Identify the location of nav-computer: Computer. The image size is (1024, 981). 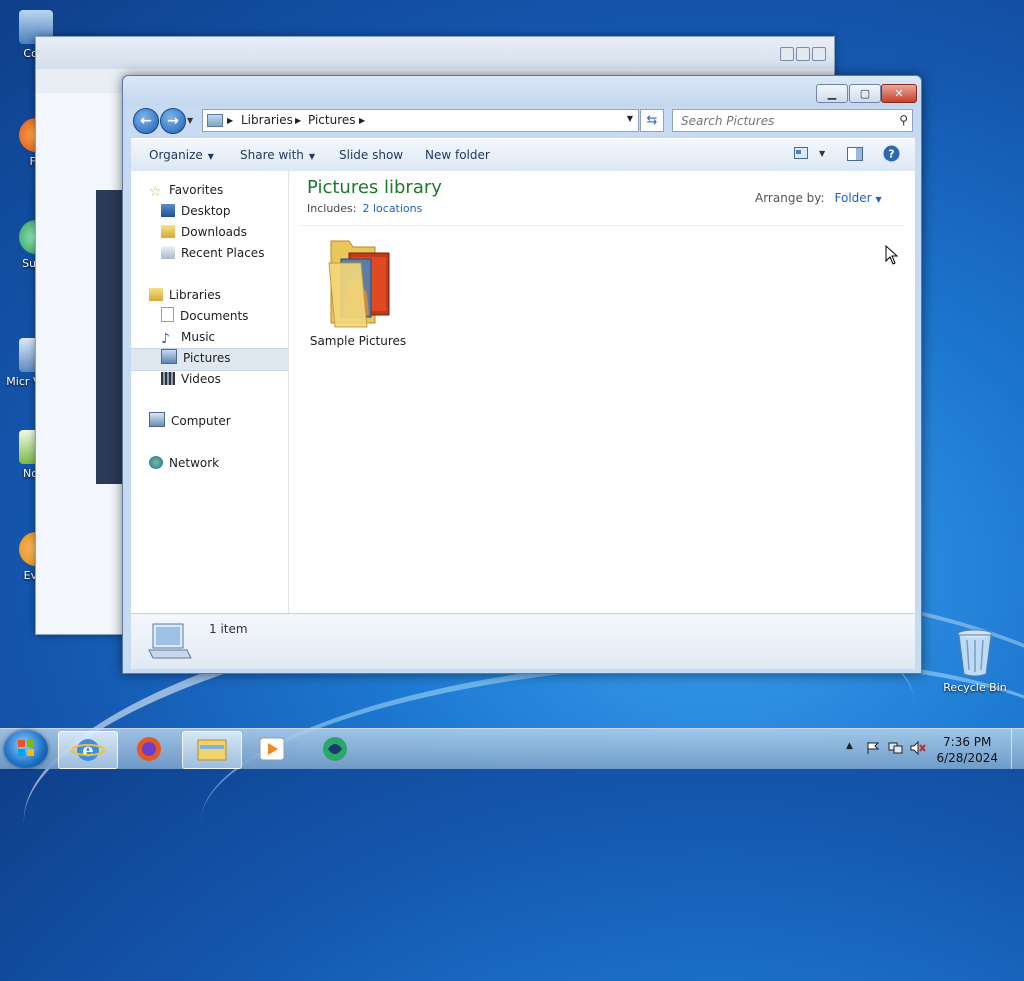
(190, 421).